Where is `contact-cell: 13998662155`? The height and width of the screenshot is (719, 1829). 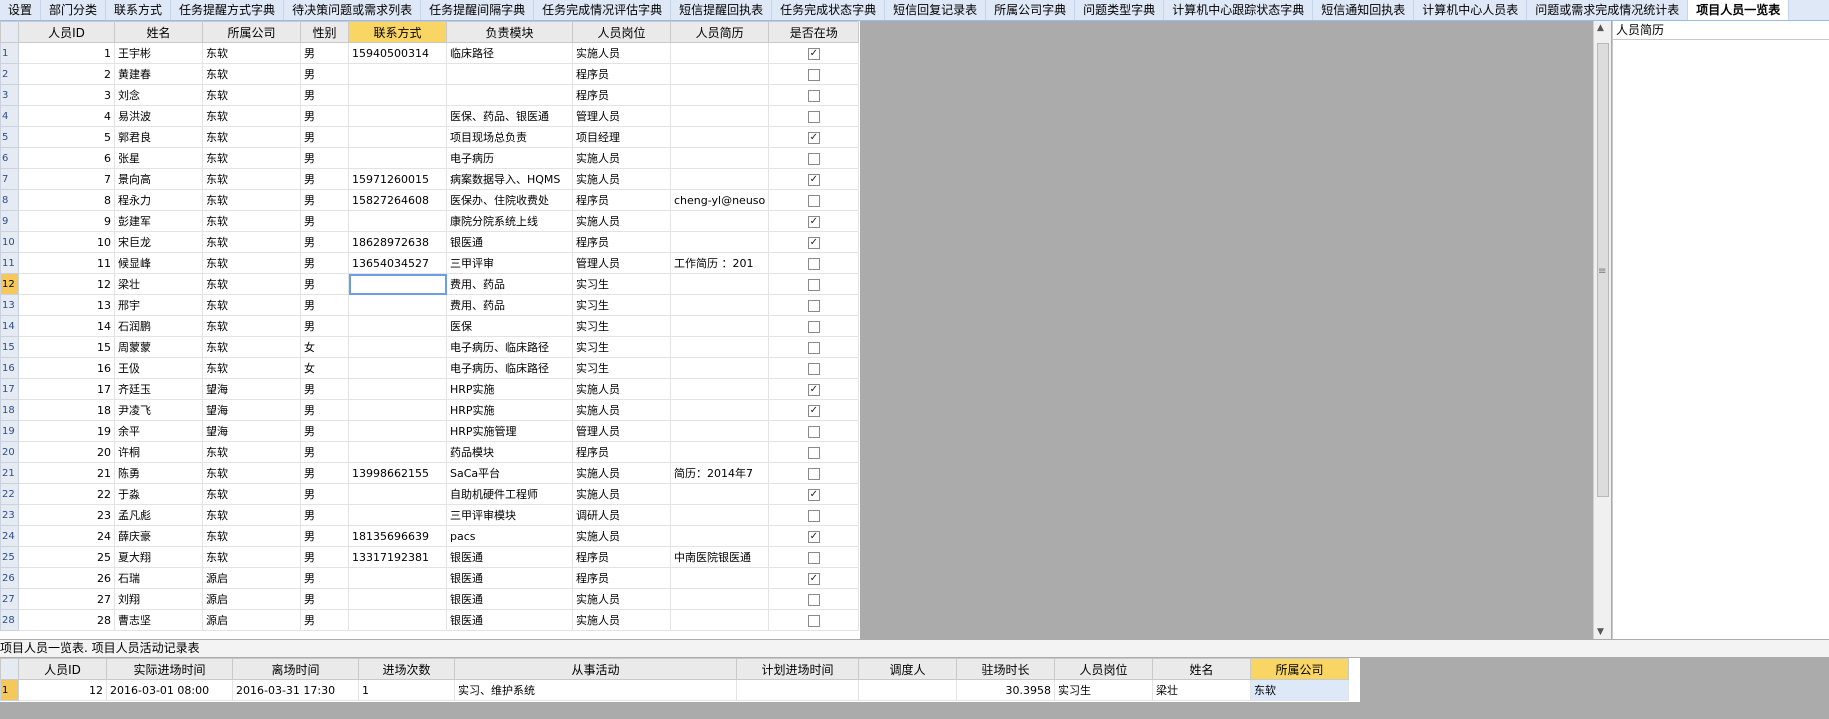 contact-cell: 13998662155 is located at coordinates (397, 473).